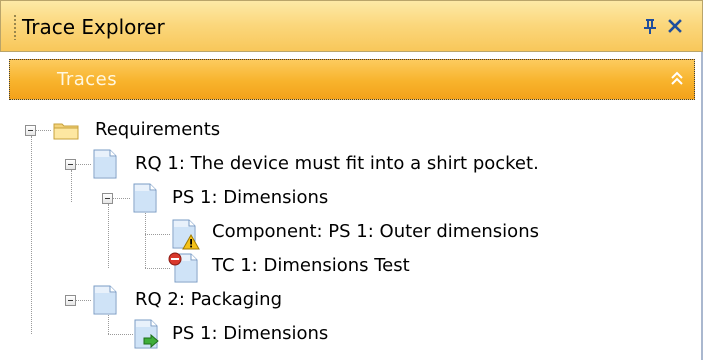 This screenshot has width=703, height=360. What do you see at coordinates (191, 242) in the screenshot?
I see `warning-icon` at bounding box center [191, 242].